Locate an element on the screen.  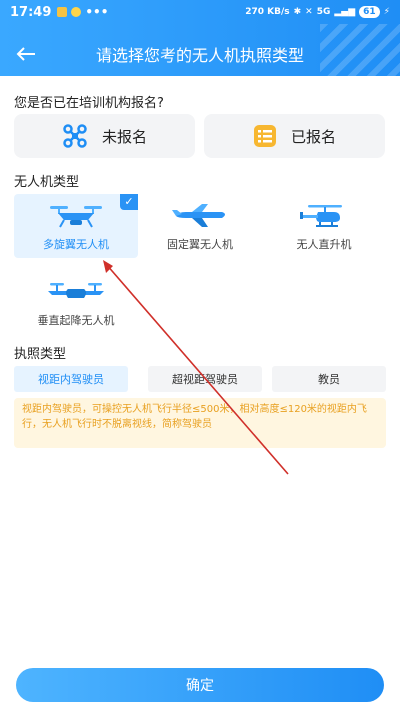
license-type-label: 执照类型 is located at coordinates (40, 354).